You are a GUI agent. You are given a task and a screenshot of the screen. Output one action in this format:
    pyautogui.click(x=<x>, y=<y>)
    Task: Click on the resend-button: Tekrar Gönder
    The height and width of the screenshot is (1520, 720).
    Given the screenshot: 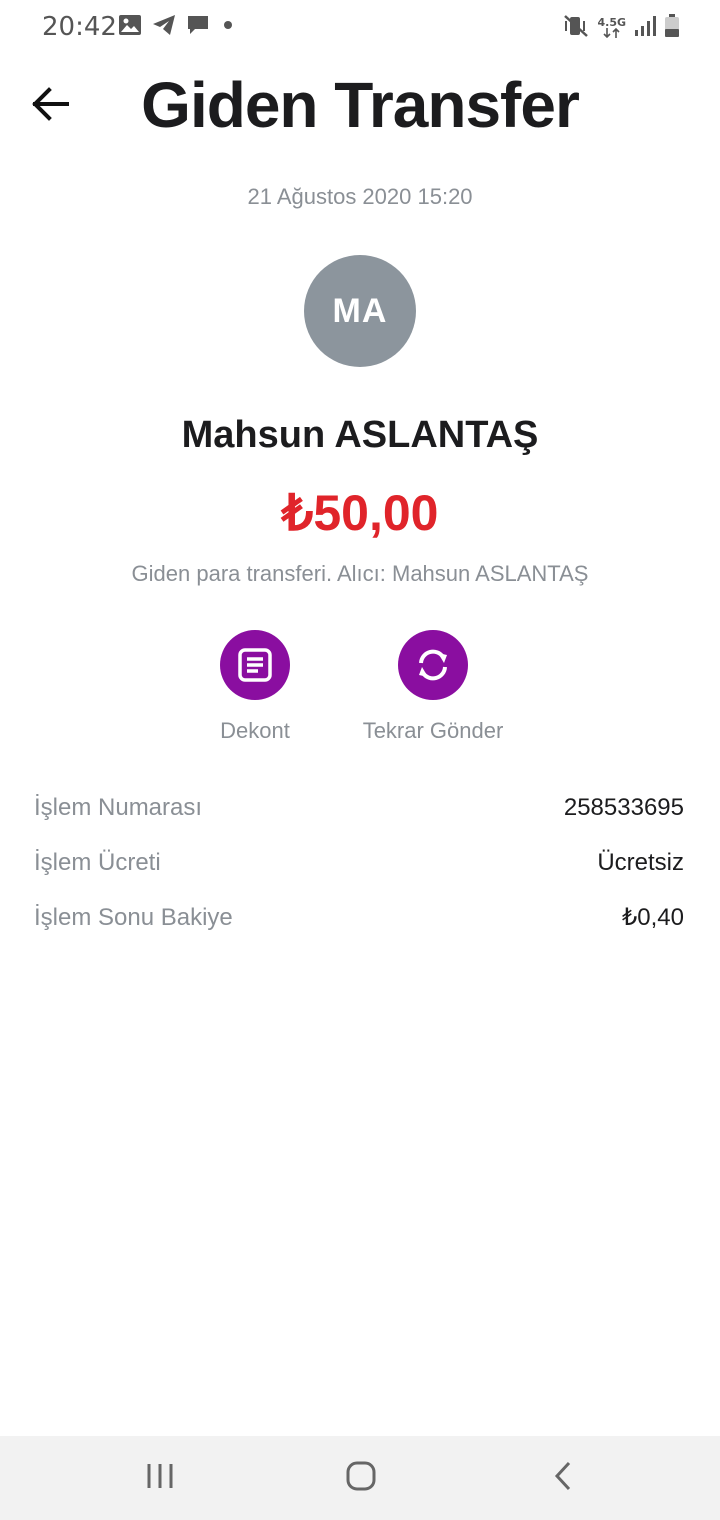 What is the action you would take?
    pyautogui.click(x=433, y=687)
    